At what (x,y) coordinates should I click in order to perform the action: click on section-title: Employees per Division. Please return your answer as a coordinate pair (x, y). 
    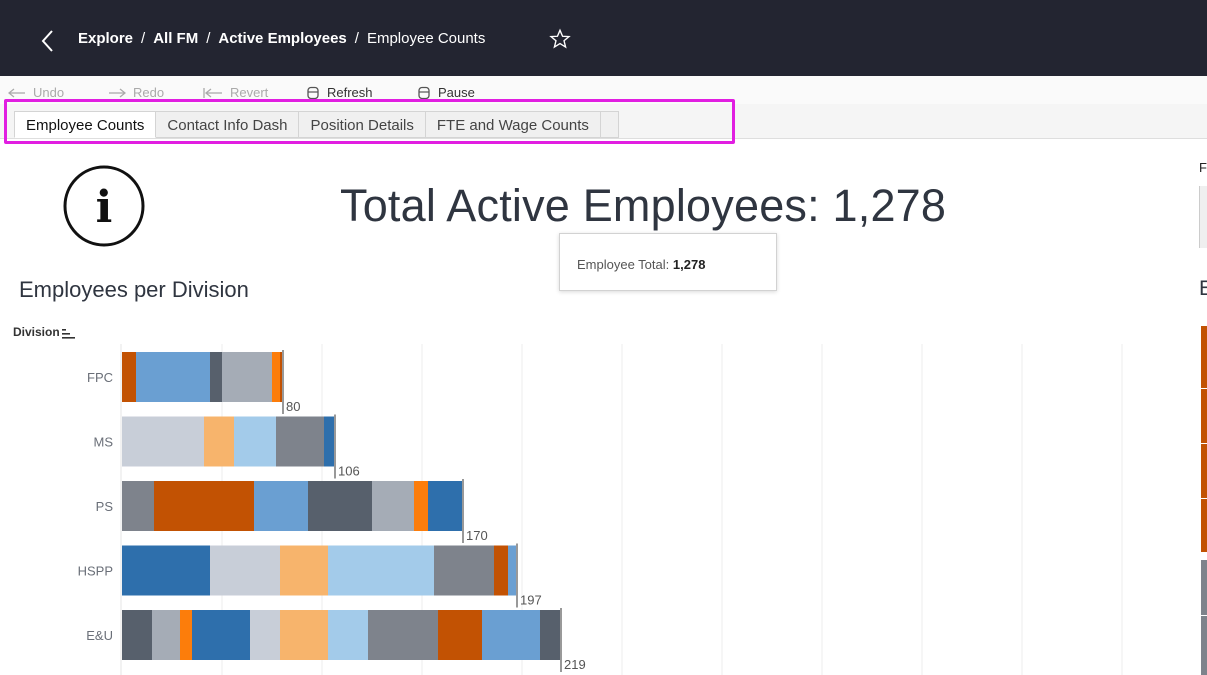
    Looking at the image, I should click on (134, 289).